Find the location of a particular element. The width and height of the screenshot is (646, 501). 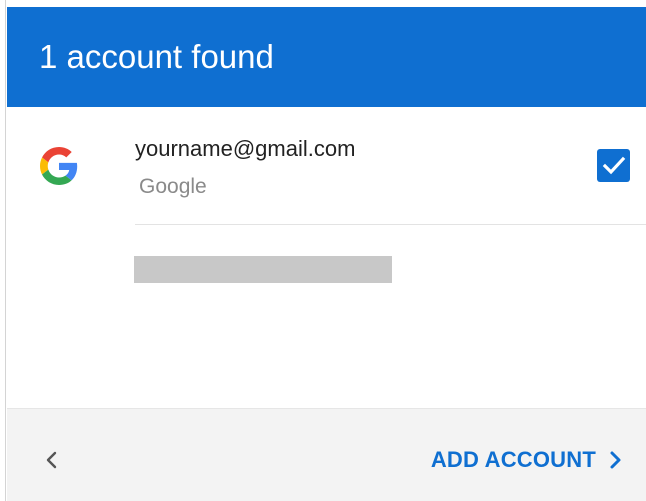

check-icon is located at coordinates (614, 165).